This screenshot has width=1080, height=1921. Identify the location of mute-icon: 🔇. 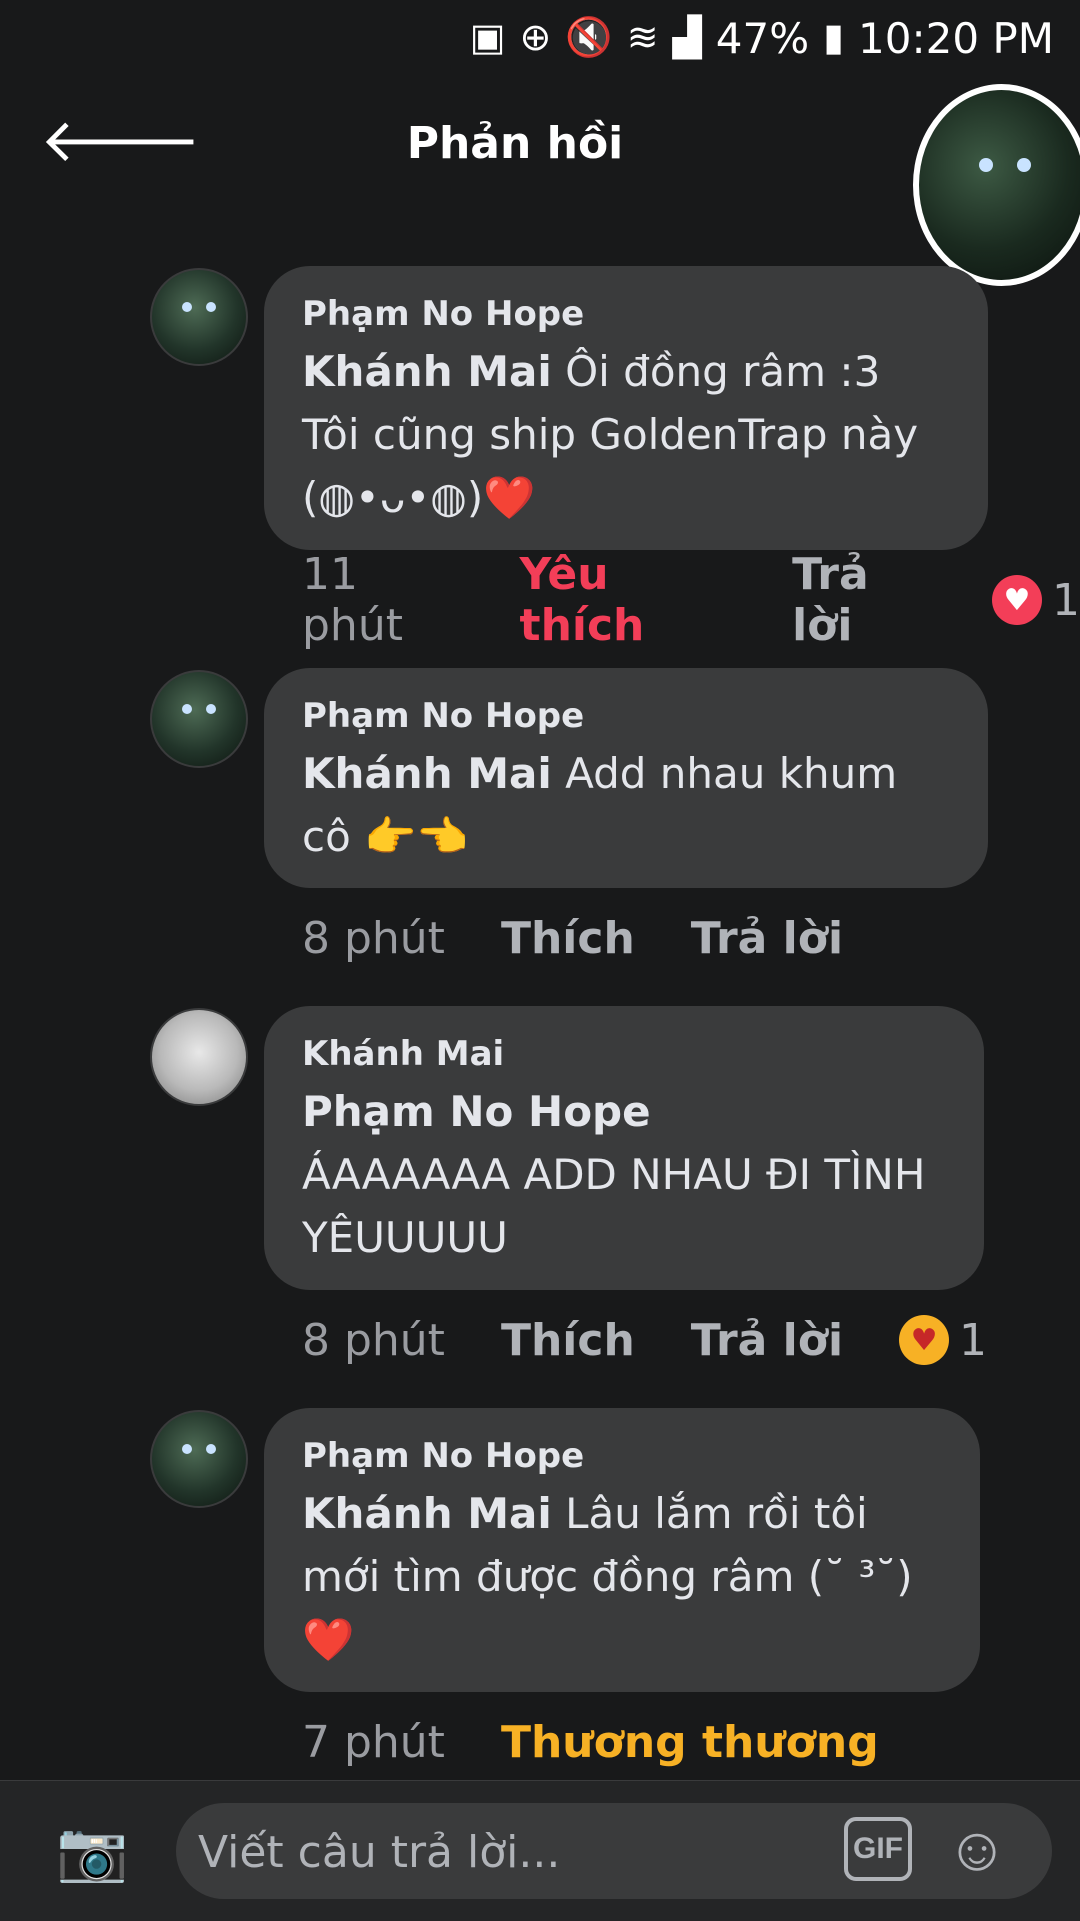
(589, 38).